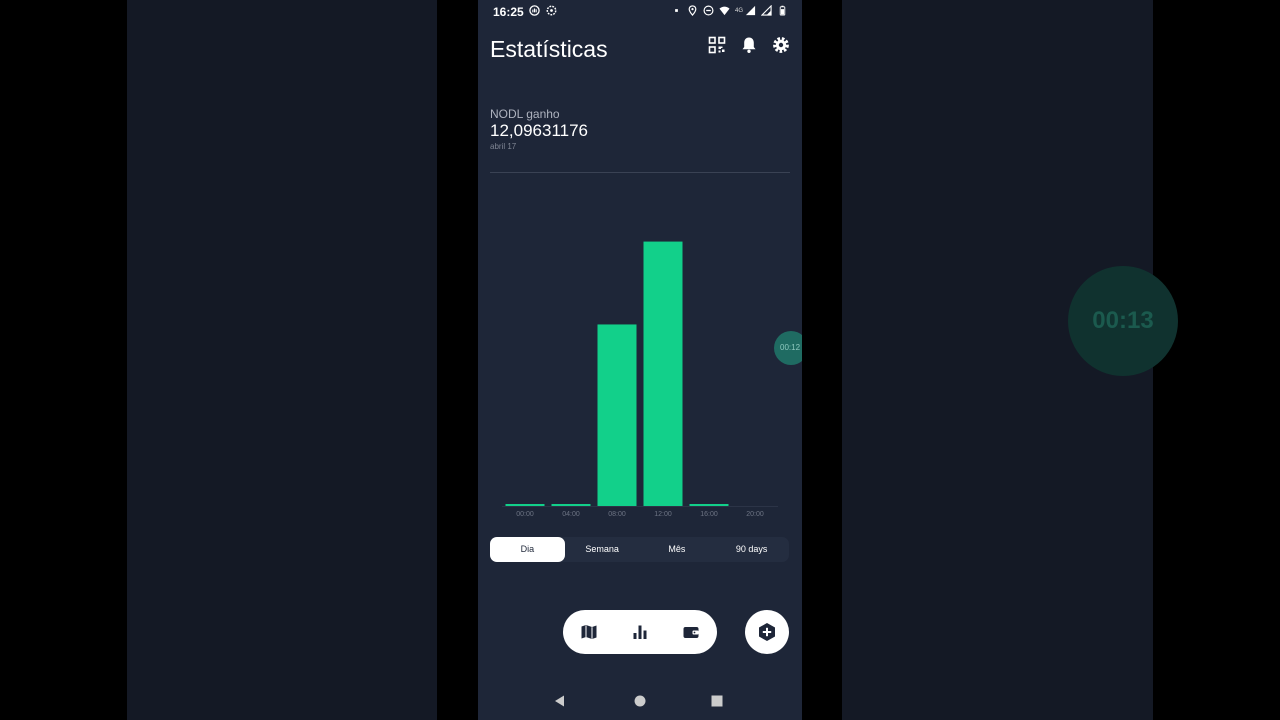 The image size is (1280, 720). What do you see at coordinates (717, 701) in the screenshot?
I see `recents-icon` at bounding box center [717, 701].